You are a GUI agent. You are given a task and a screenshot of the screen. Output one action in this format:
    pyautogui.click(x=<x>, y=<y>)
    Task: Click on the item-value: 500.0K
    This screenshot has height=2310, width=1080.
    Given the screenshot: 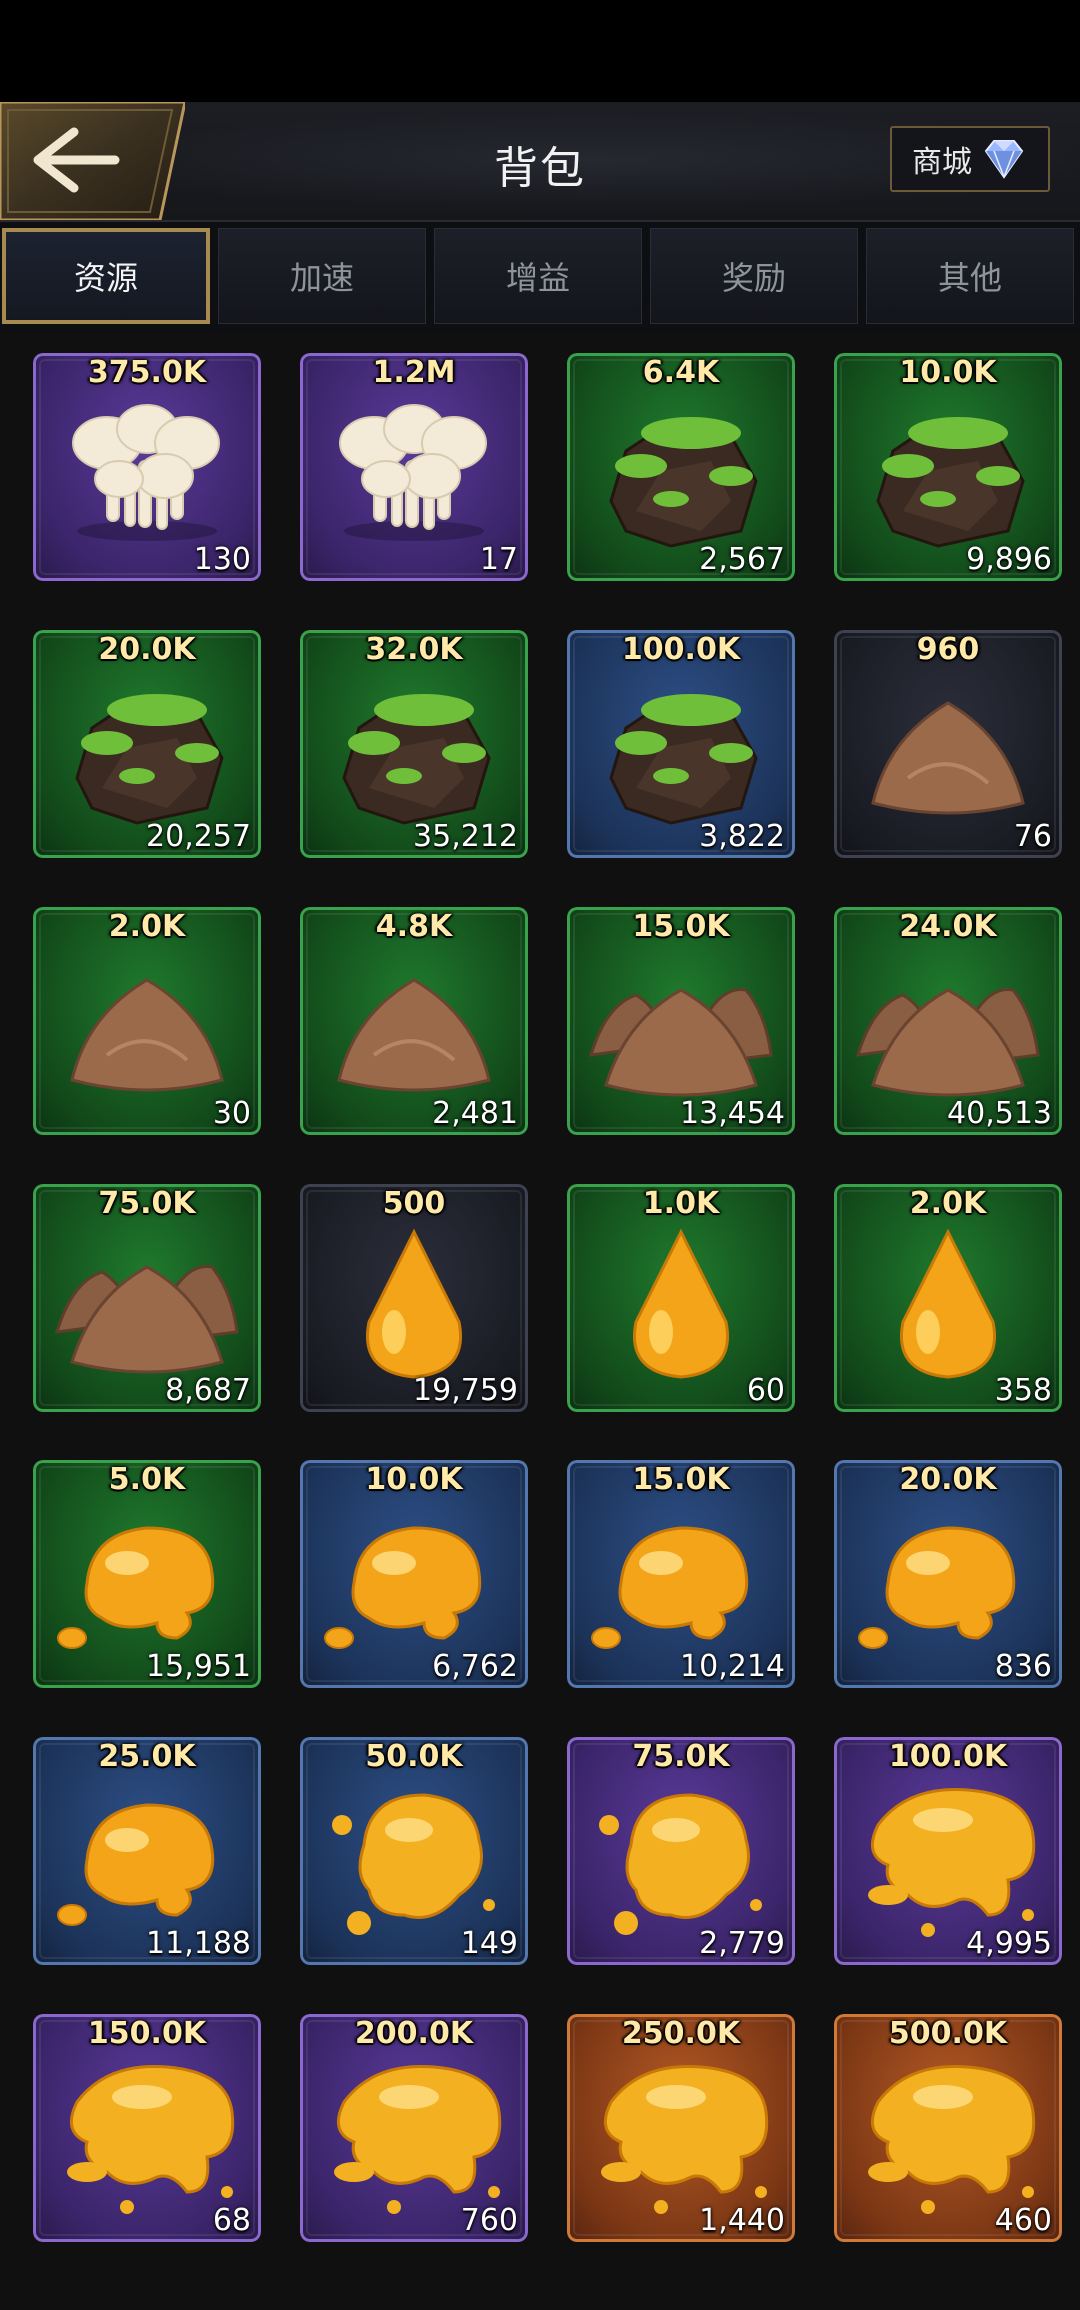 What is the action you would take?
    pyautogui.click(x=948, y=2033)
    